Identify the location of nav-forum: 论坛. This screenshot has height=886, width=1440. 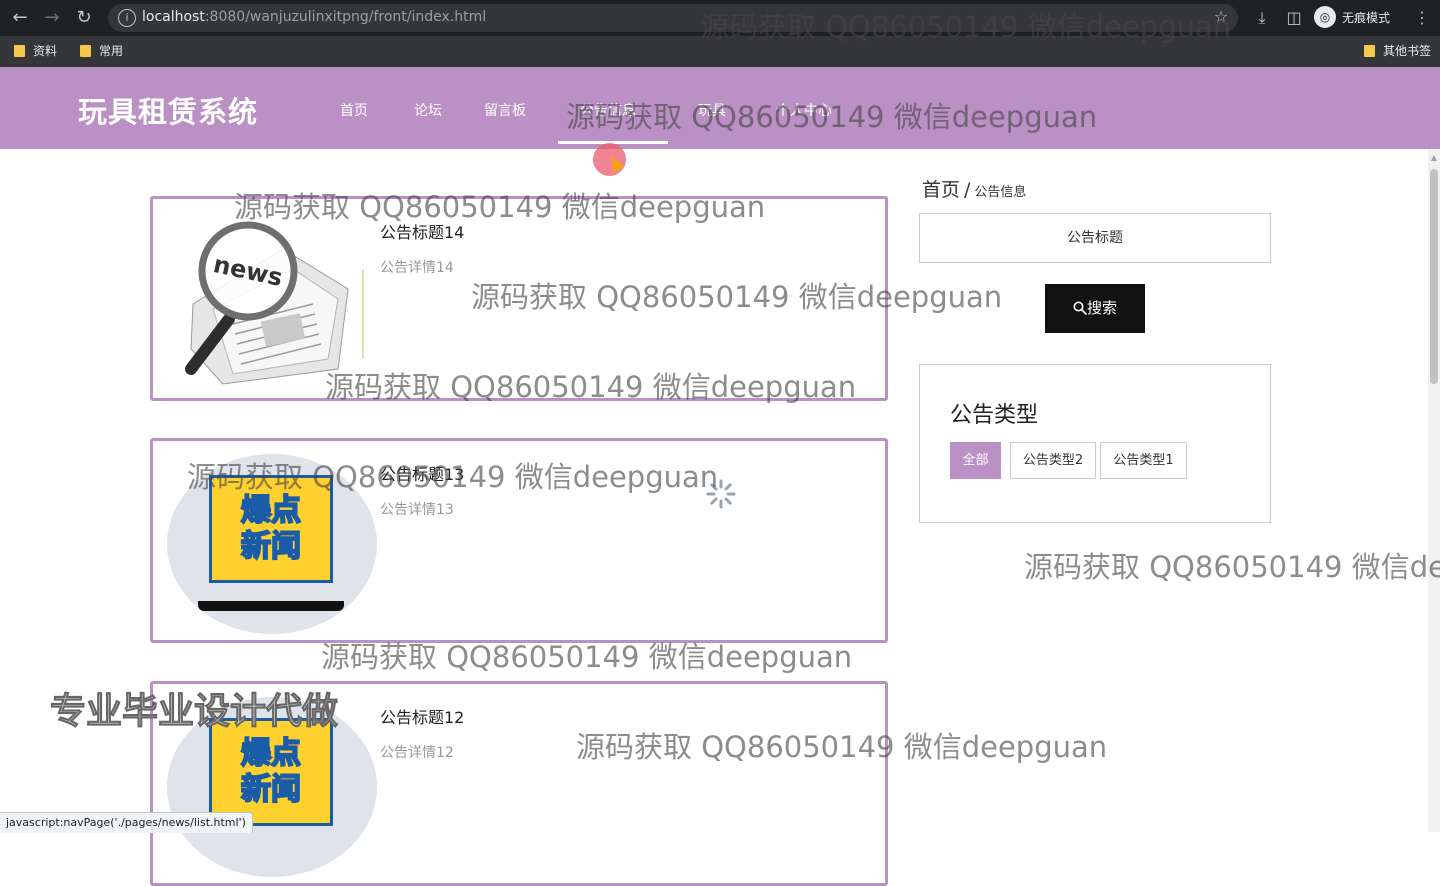
(428, 110).